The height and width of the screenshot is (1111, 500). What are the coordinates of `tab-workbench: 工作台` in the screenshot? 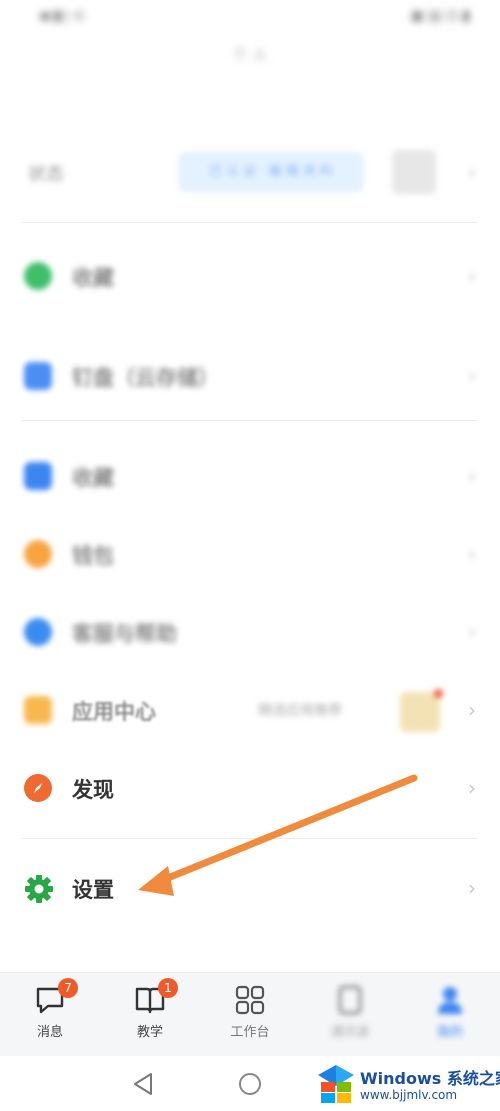 It's located at (250, 1018).